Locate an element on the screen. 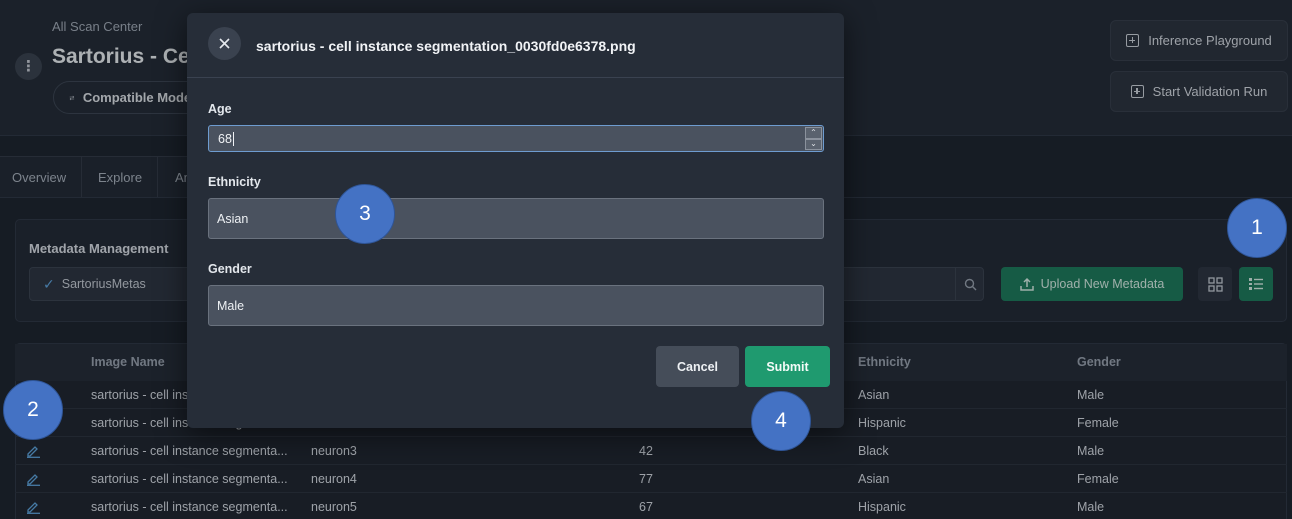  age-value: 68 is located at coordinates (225, 138).